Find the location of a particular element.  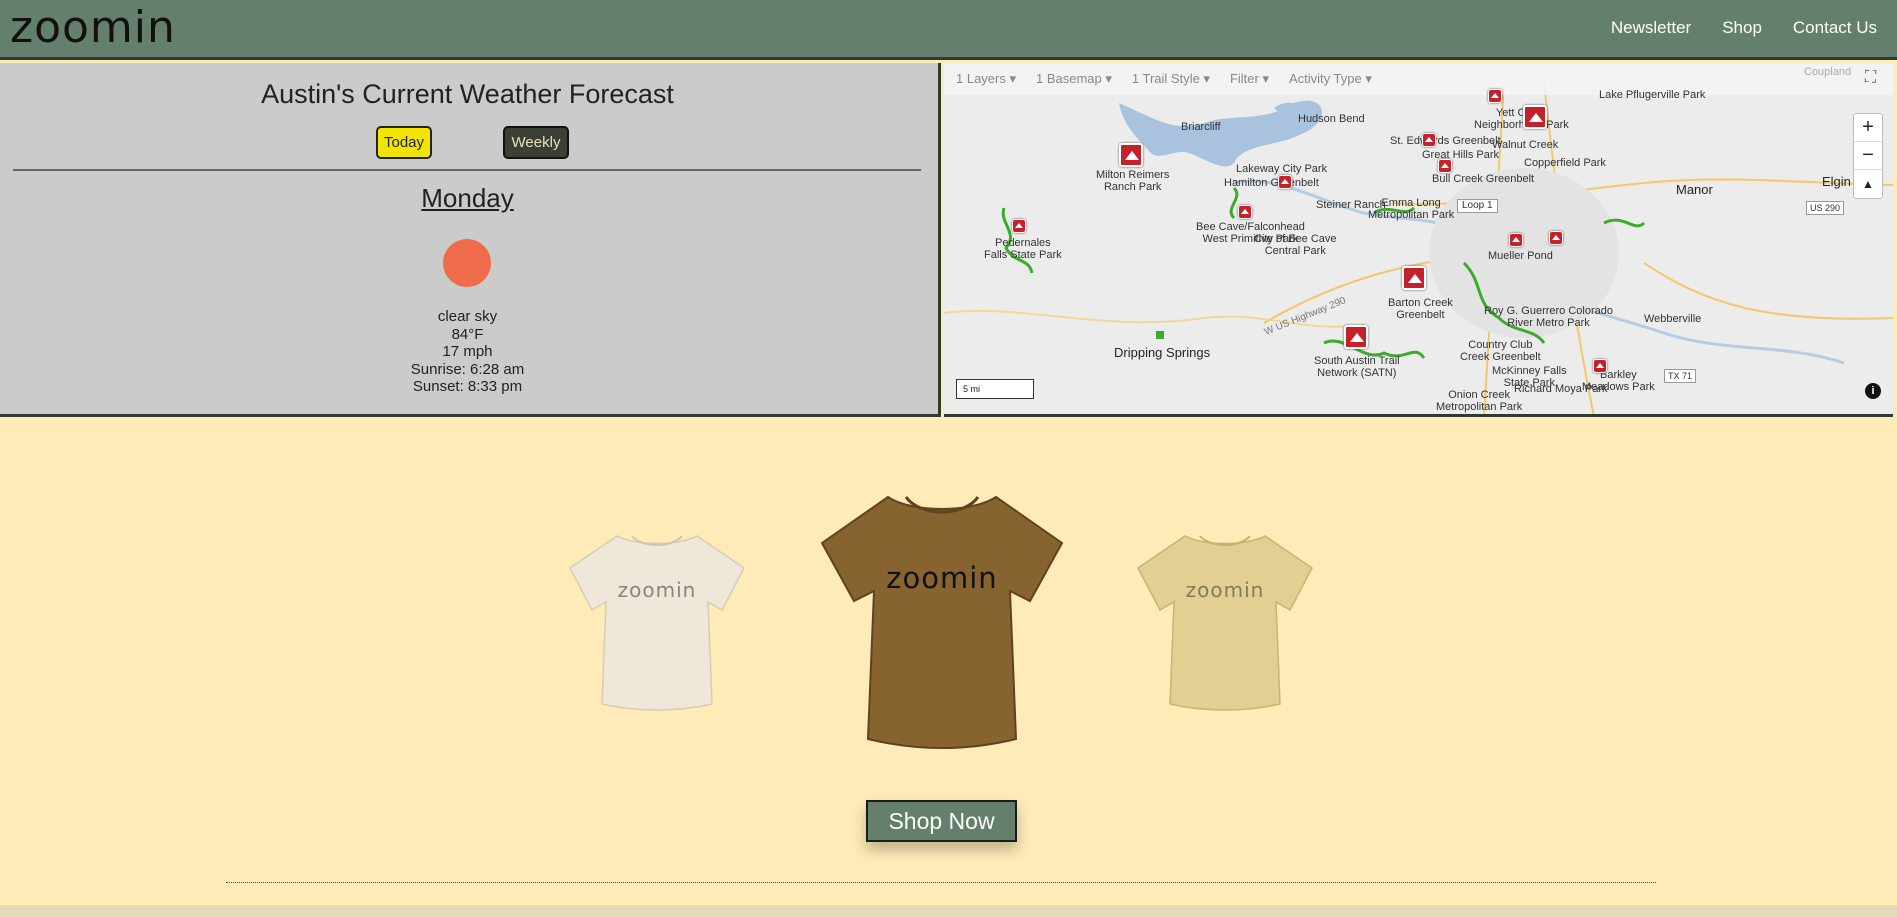

zoom-out-button: − is located at coordinates (1868, 156).